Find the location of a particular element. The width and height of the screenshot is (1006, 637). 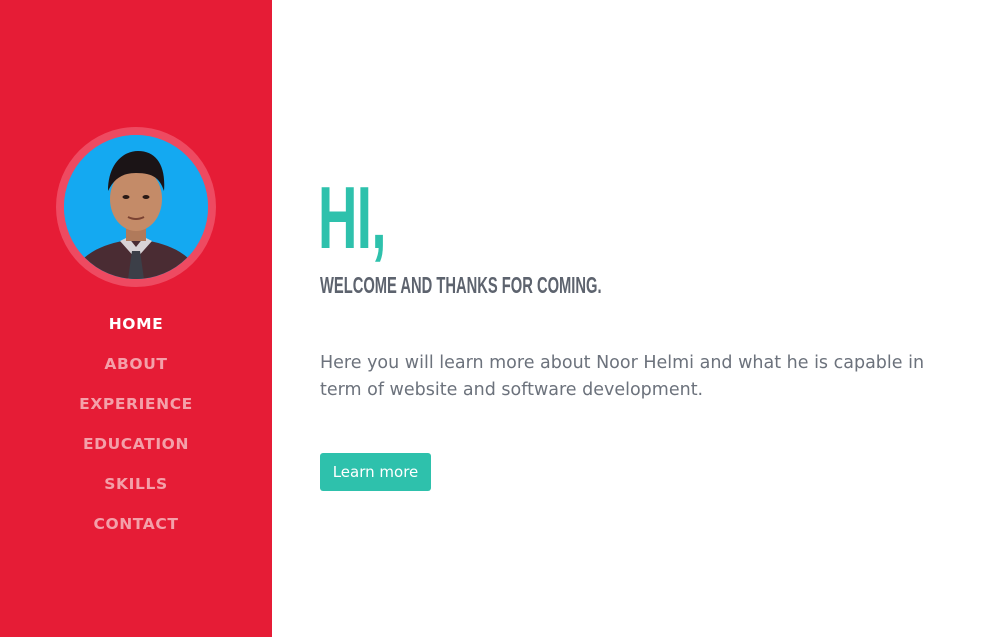

avatar-portrait-image is located at coordinates (136, 207).